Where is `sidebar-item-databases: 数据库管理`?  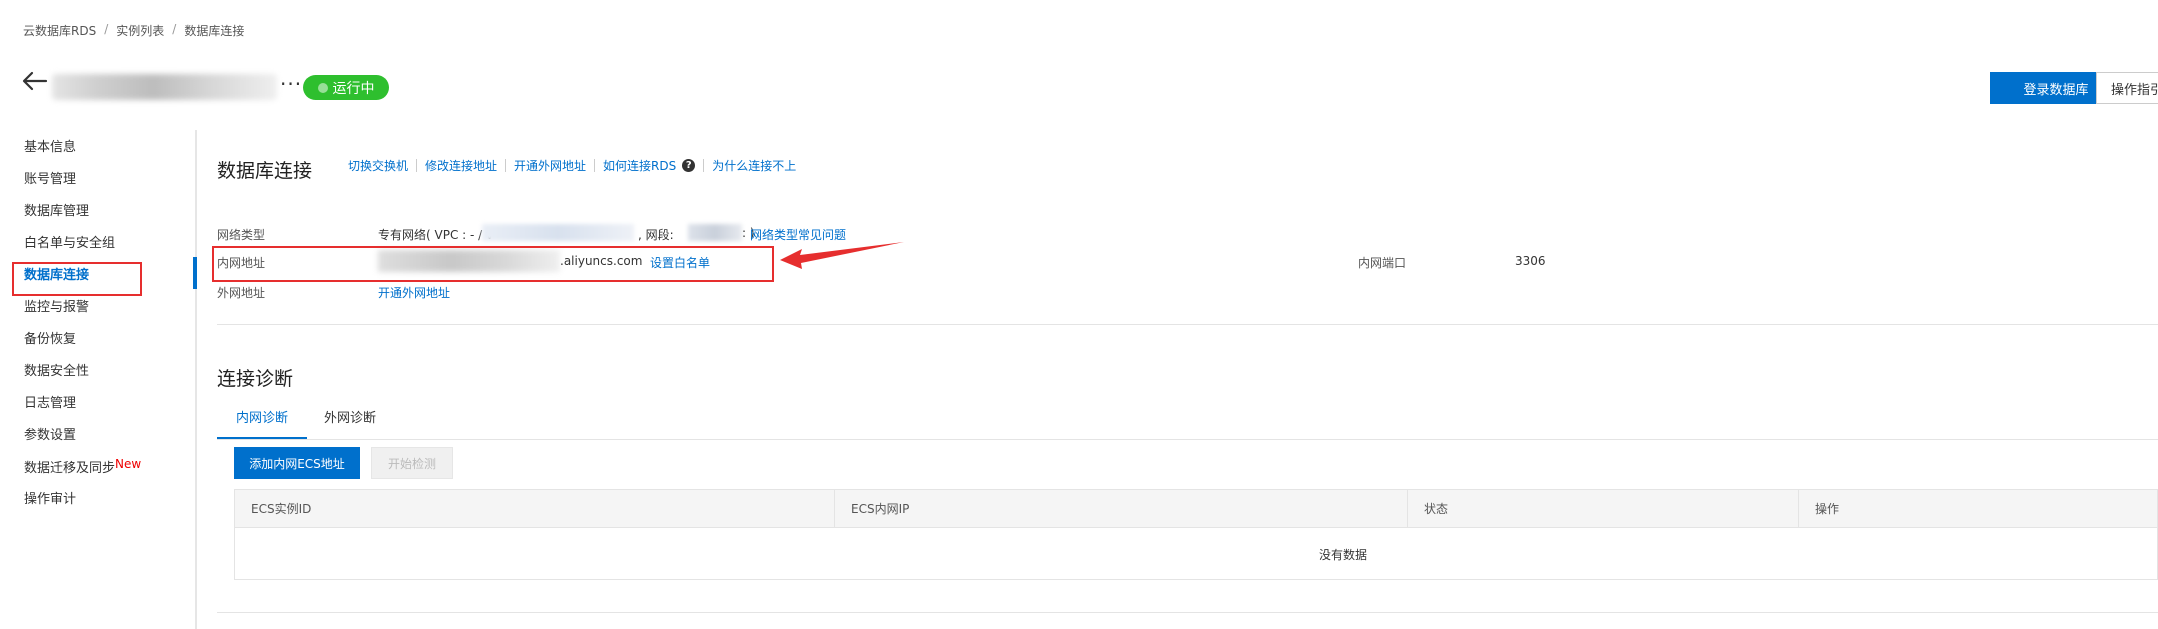 sidebar-item-databases: 数据库管理 is located at coordinates (82, 218).